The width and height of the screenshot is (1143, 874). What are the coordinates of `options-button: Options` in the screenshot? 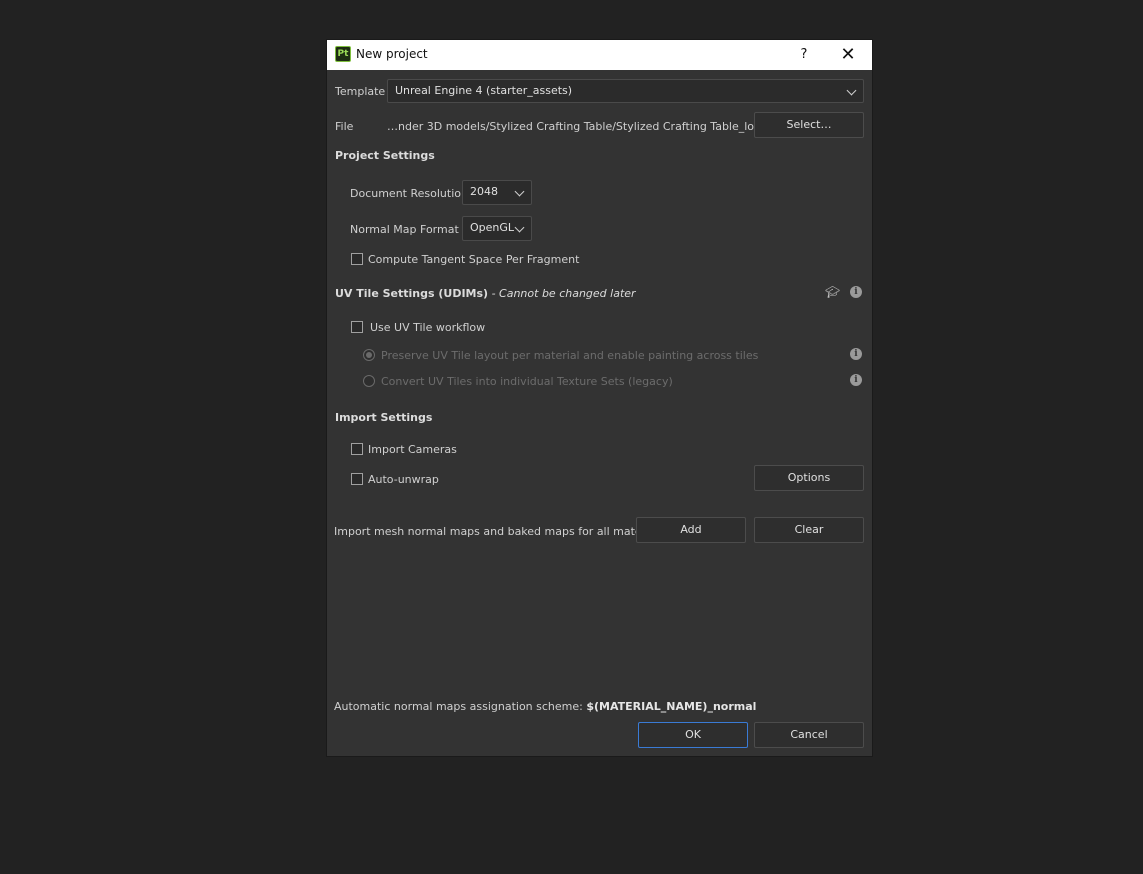 It's located at (809, 478).